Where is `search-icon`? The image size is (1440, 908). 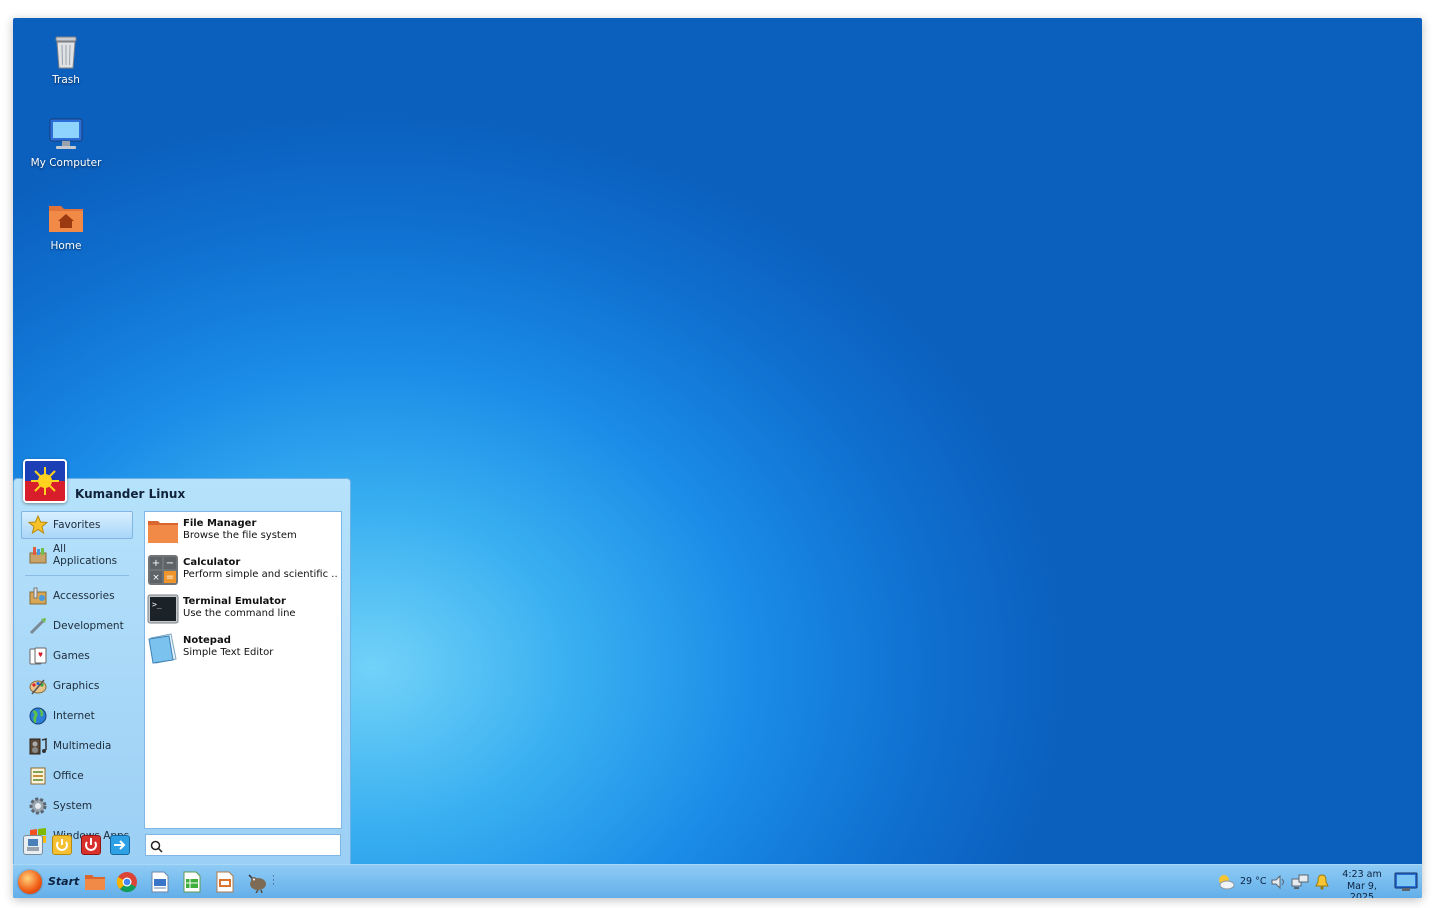 search-icon is located at coordinates (156, 847).